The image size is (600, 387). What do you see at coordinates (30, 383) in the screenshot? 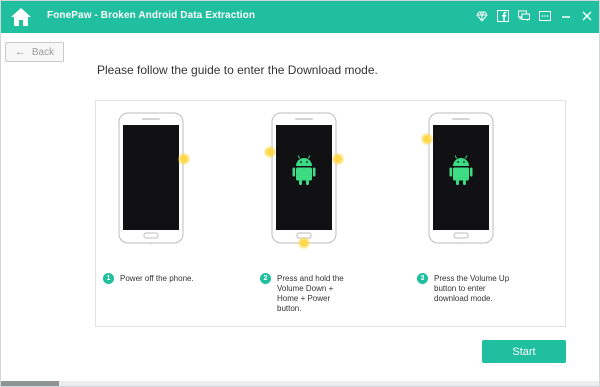
I see `bottom-tab` at bounding box center [30, 383].